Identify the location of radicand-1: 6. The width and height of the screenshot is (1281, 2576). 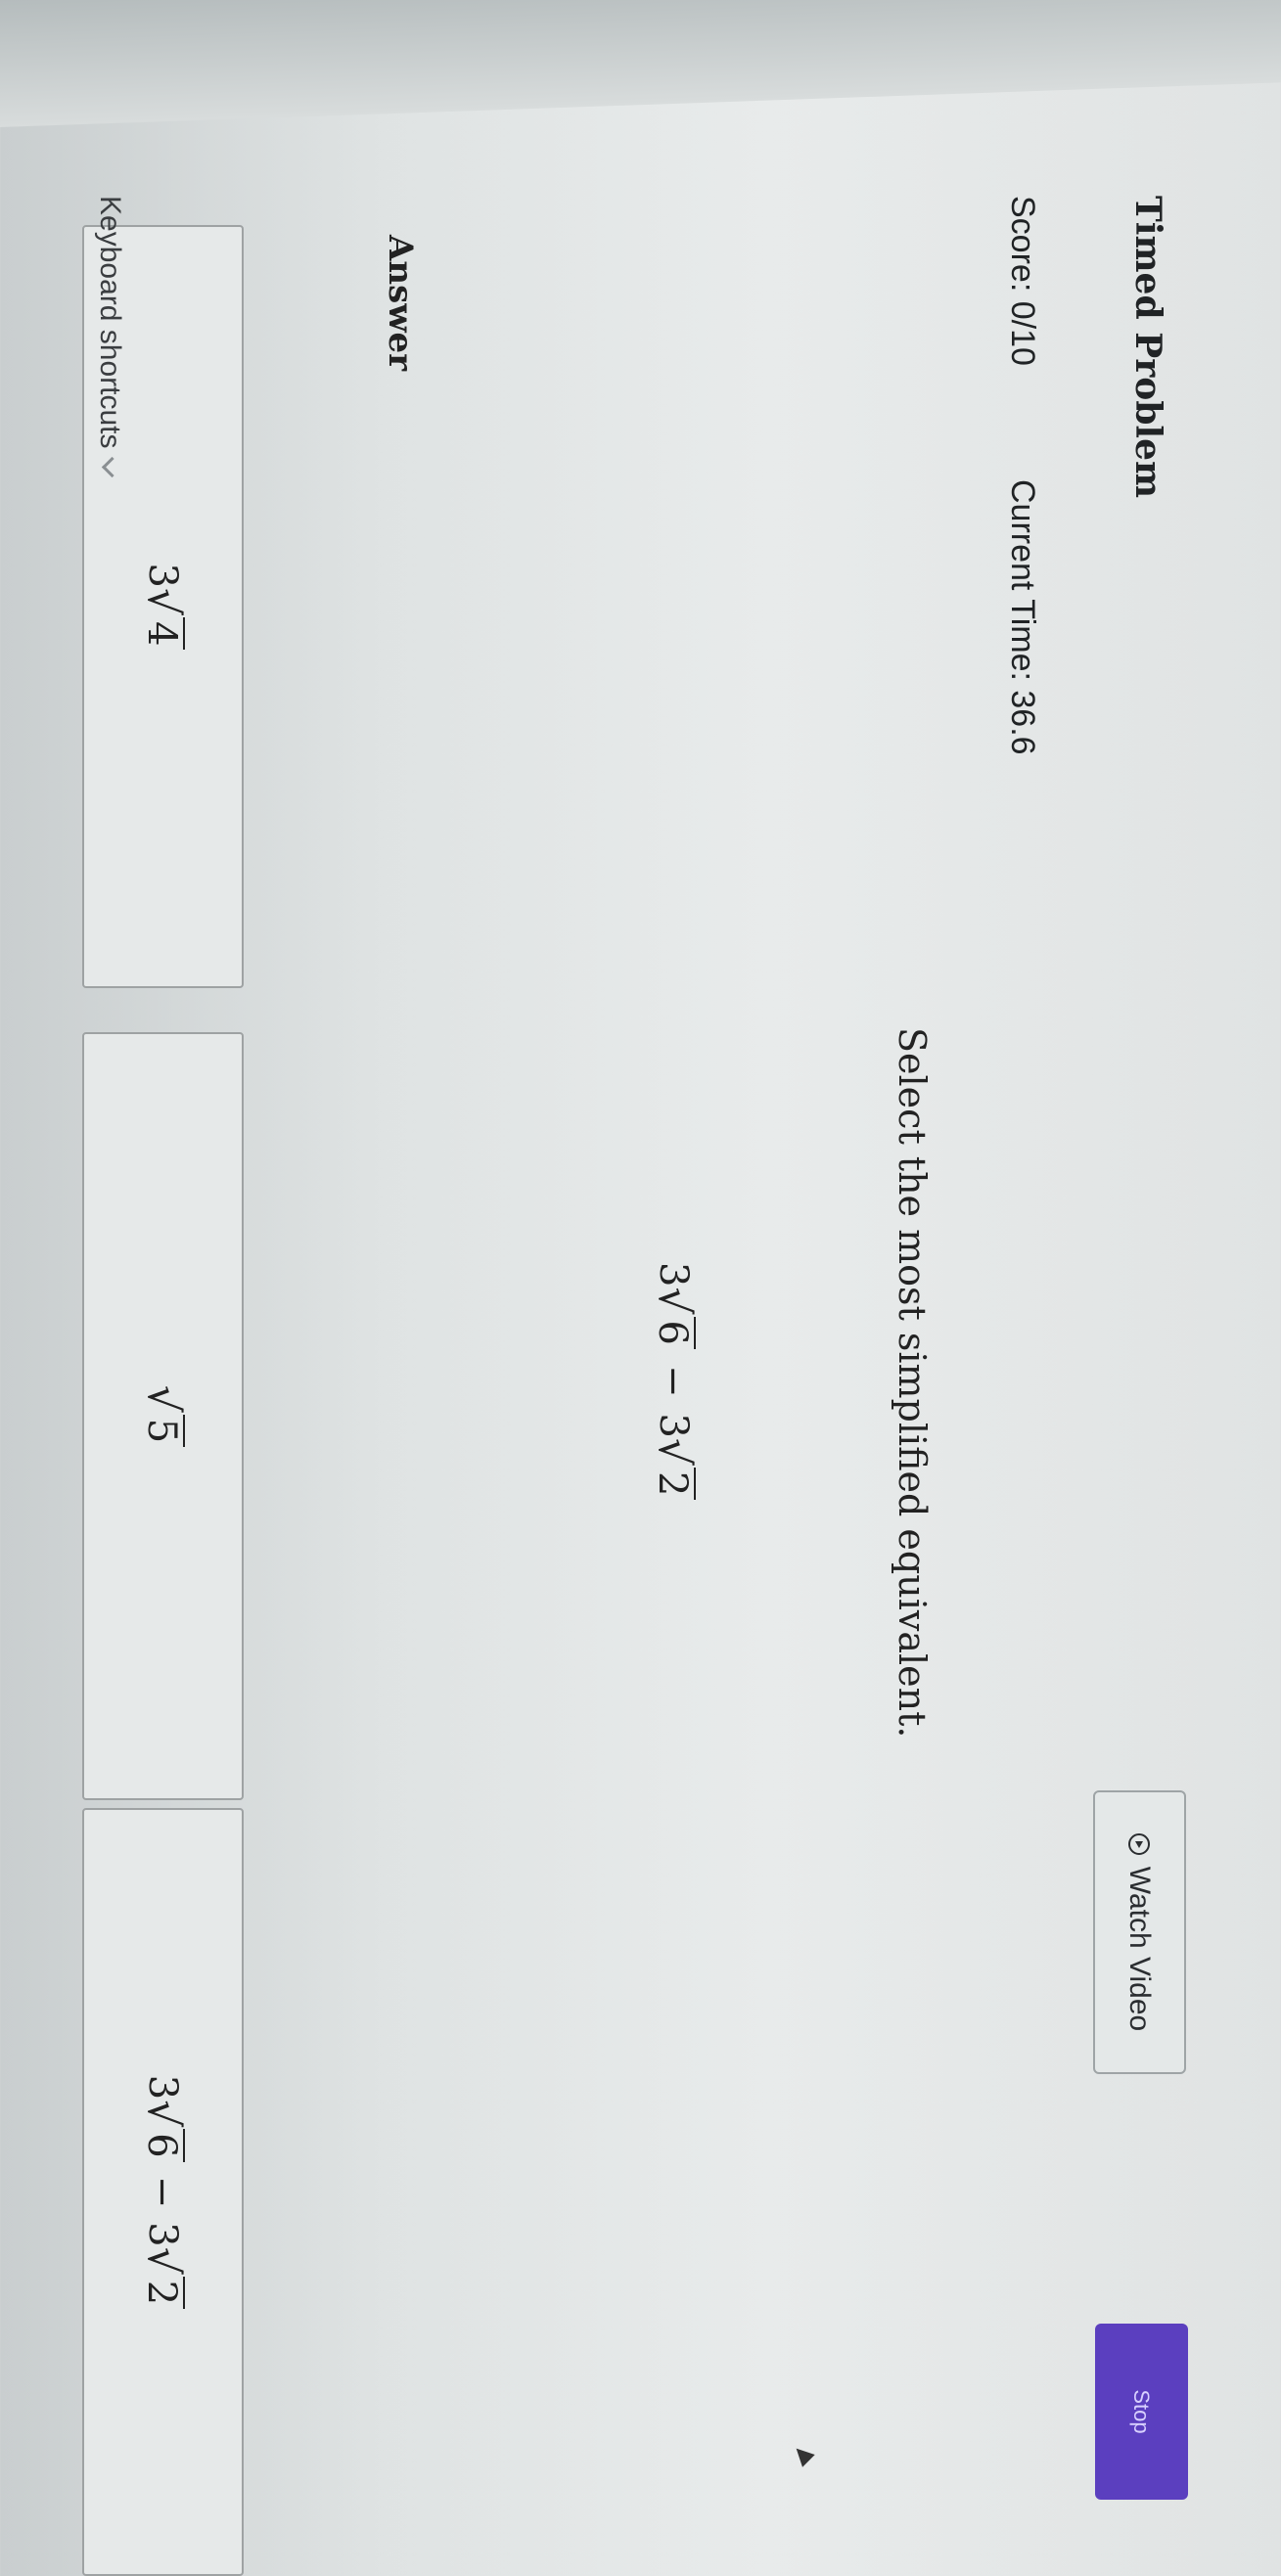
(674, 1332).